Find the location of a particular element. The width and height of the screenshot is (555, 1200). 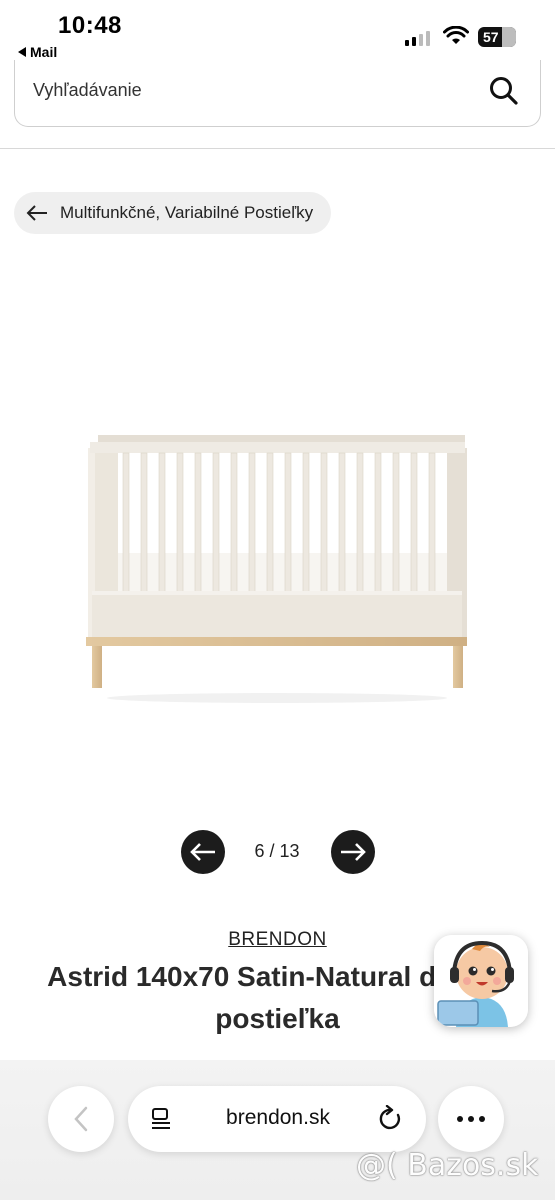

wifi-icon is located at coordinates (456, 35).